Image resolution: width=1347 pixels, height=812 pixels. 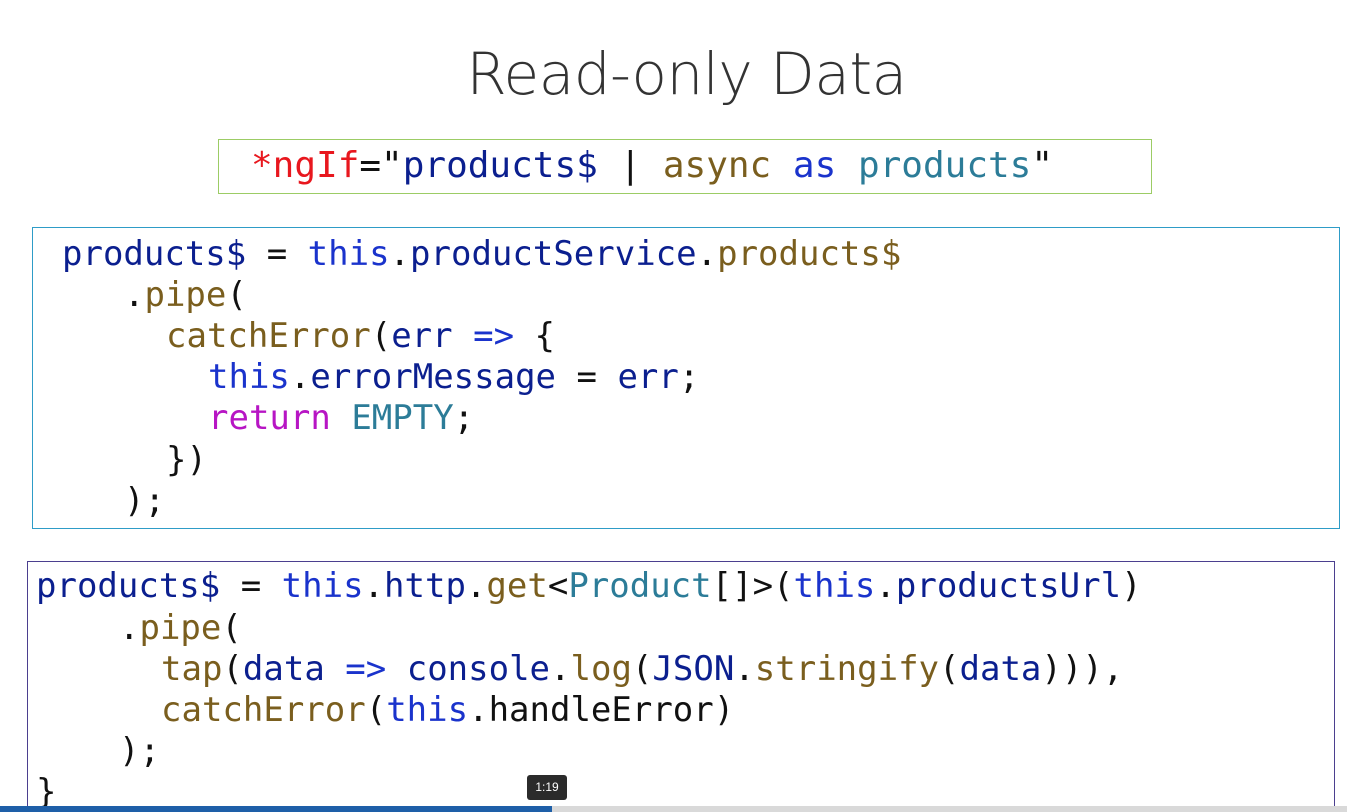 I want to click on code-token: ,, so click(x=1113, y=669).